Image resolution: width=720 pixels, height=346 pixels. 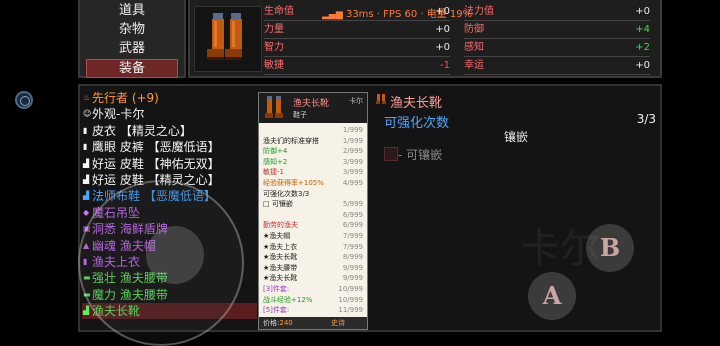 What do you see at coordinates (87, 114) in the screenshot?
I see `mask-icon: ☺` at bounding box center [87, 114].